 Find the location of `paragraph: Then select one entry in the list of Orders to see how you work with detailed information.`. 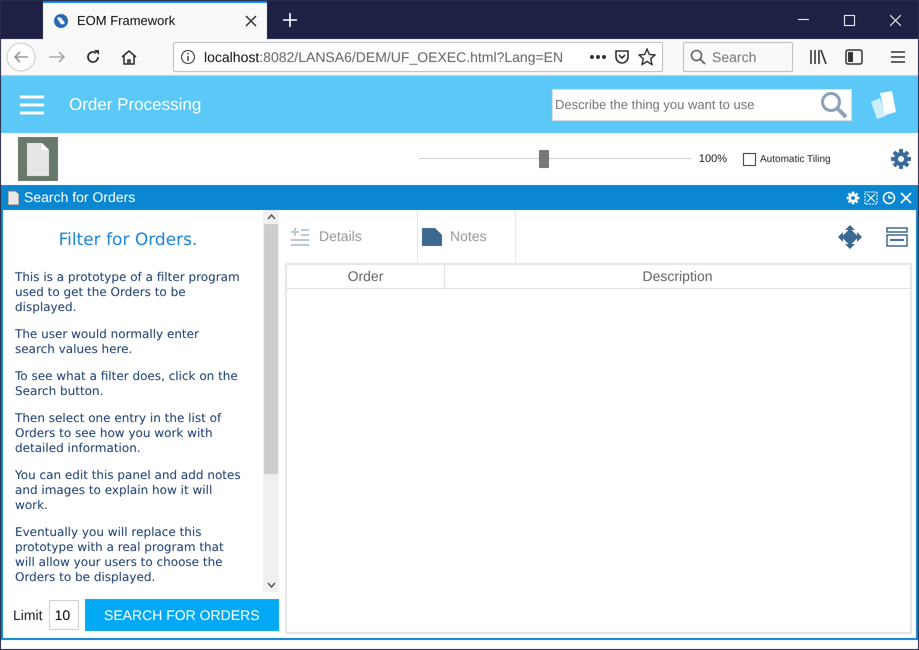

paragraph: Then select one entry in the list of Orders to see how you work with detailed information. is located at coordinates (118, 433).